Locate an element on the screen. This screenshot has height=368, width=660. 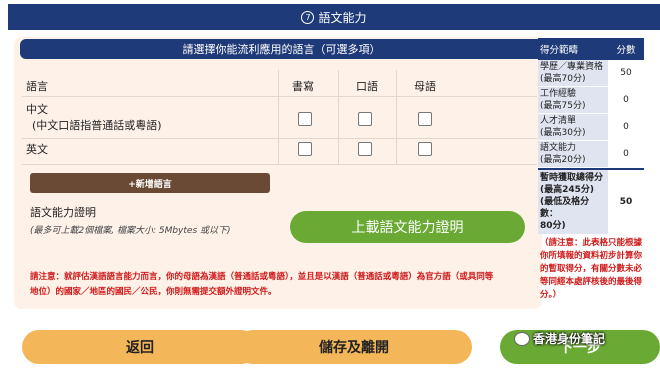
column-header-language: 語言 is located at coordinates (37, 86).